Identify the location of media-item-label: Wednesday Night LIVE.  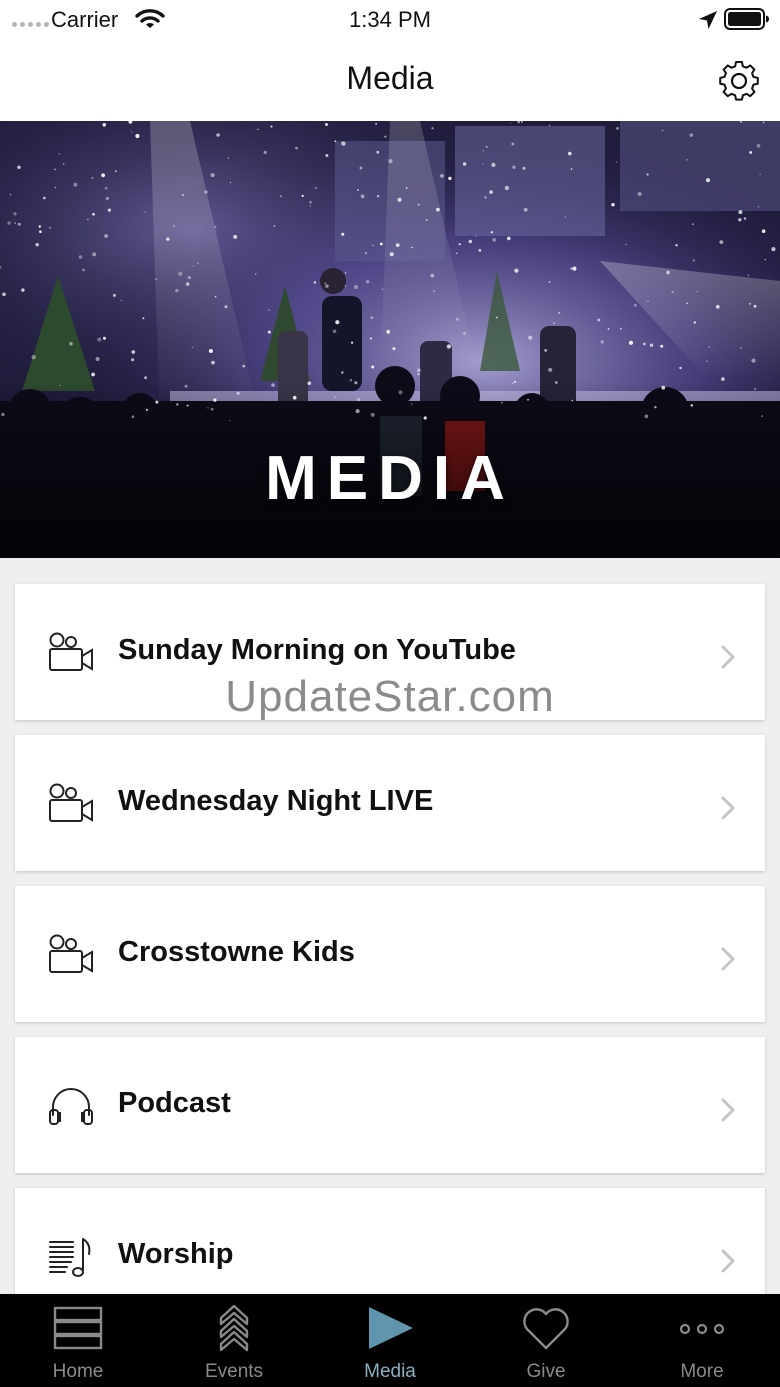
(276, 801).